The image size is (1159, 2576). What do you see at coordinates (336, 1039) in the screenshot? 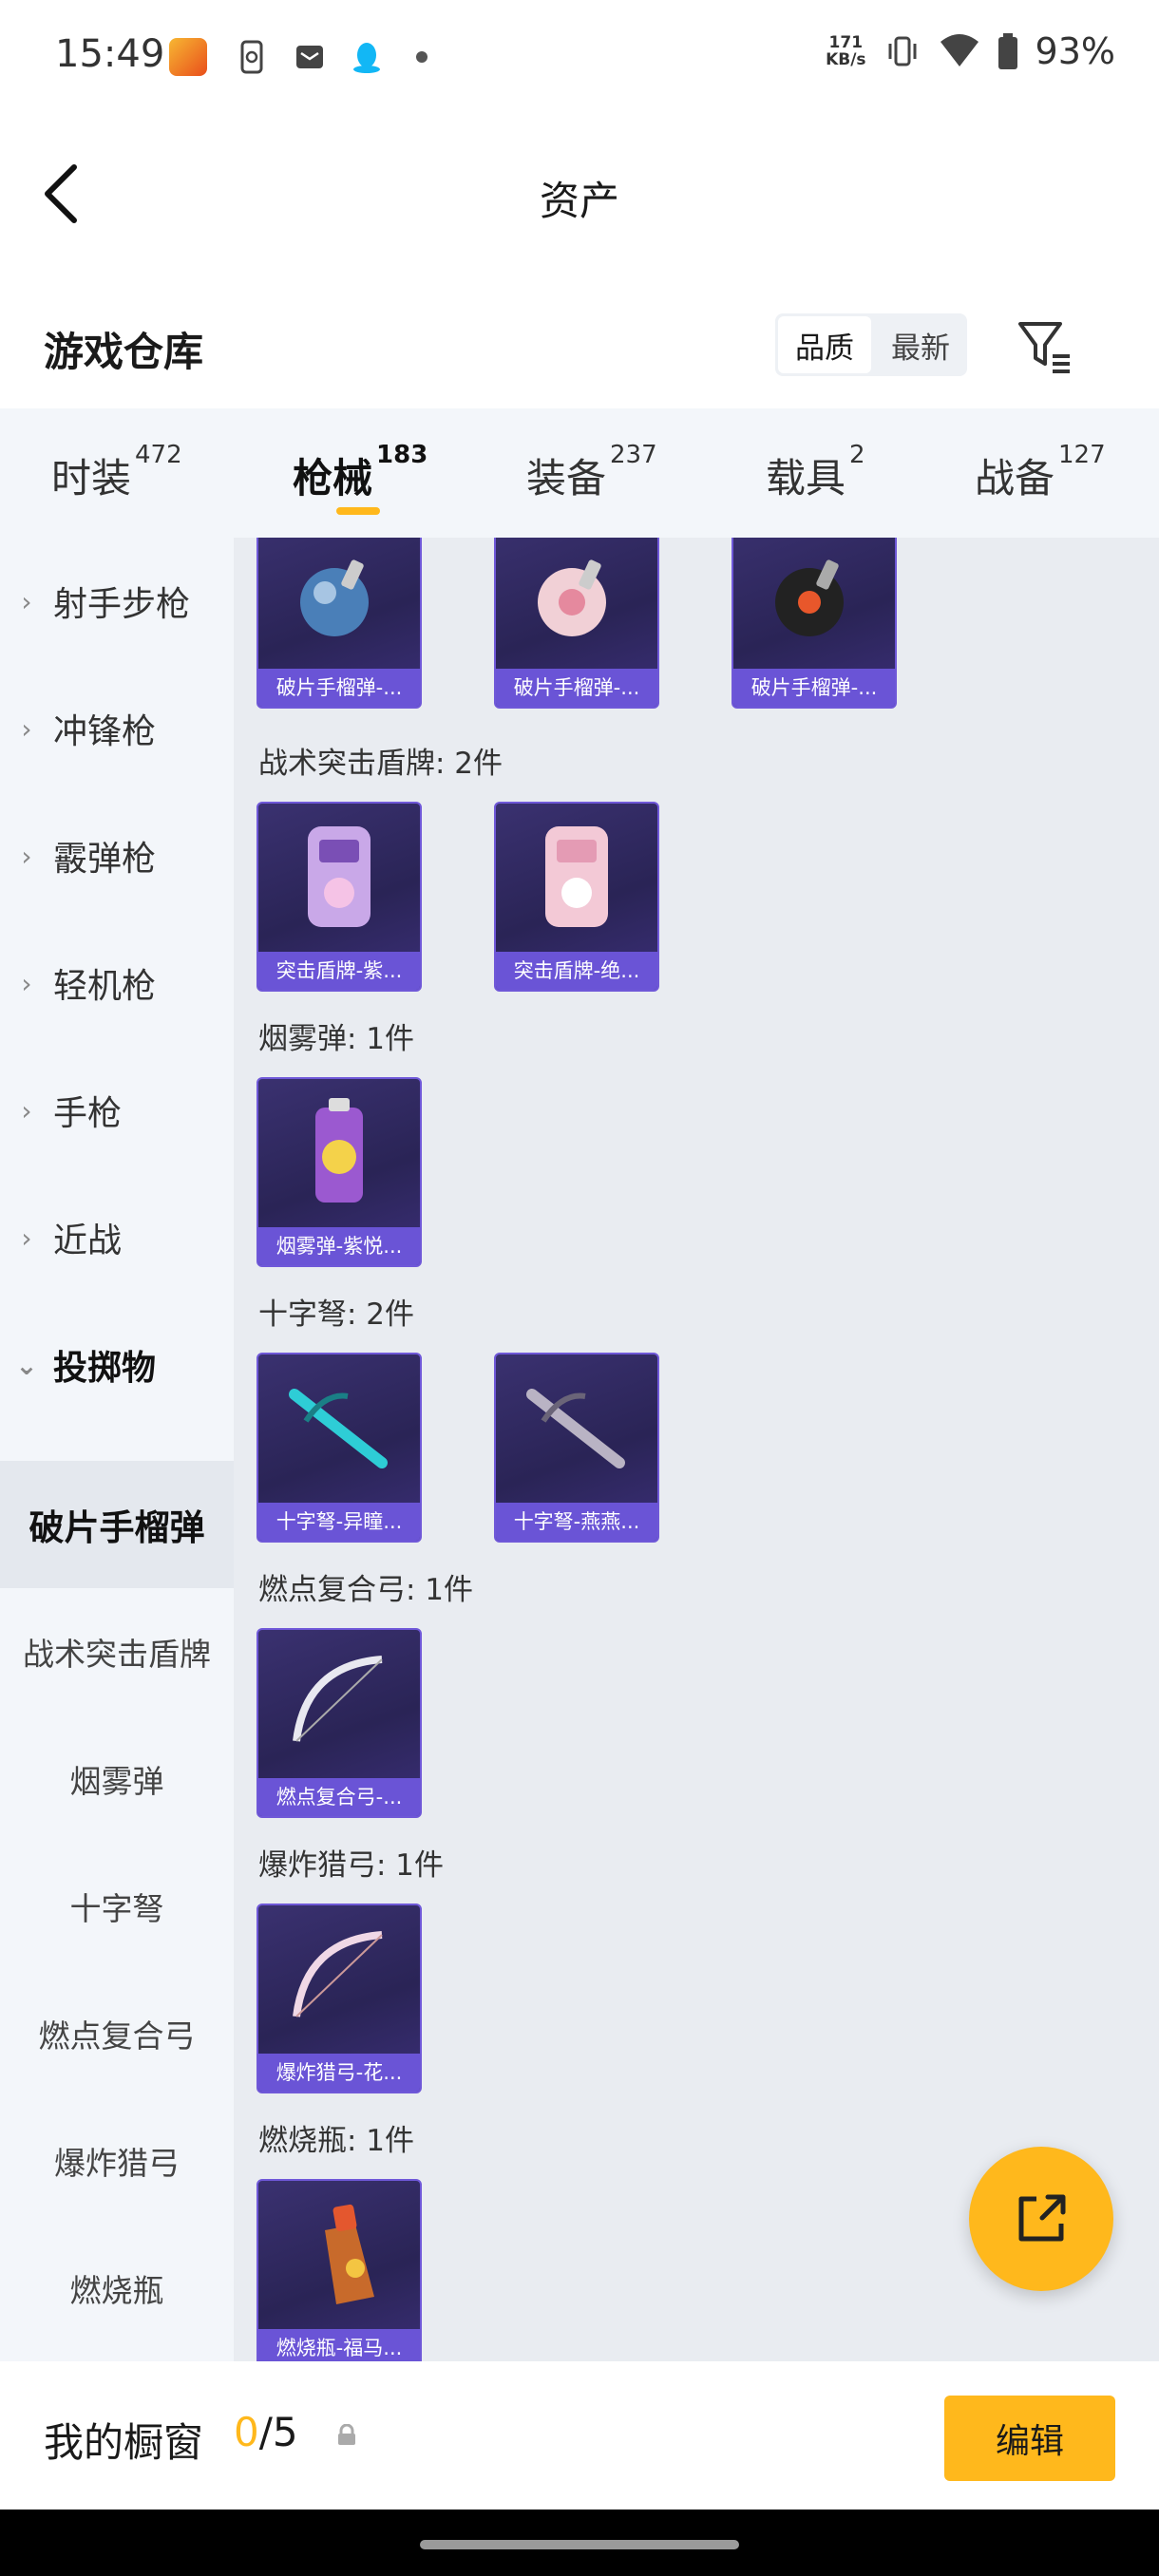
I see `group-title: 烟雾弹: 1件` at bounding box center [336, 1039].